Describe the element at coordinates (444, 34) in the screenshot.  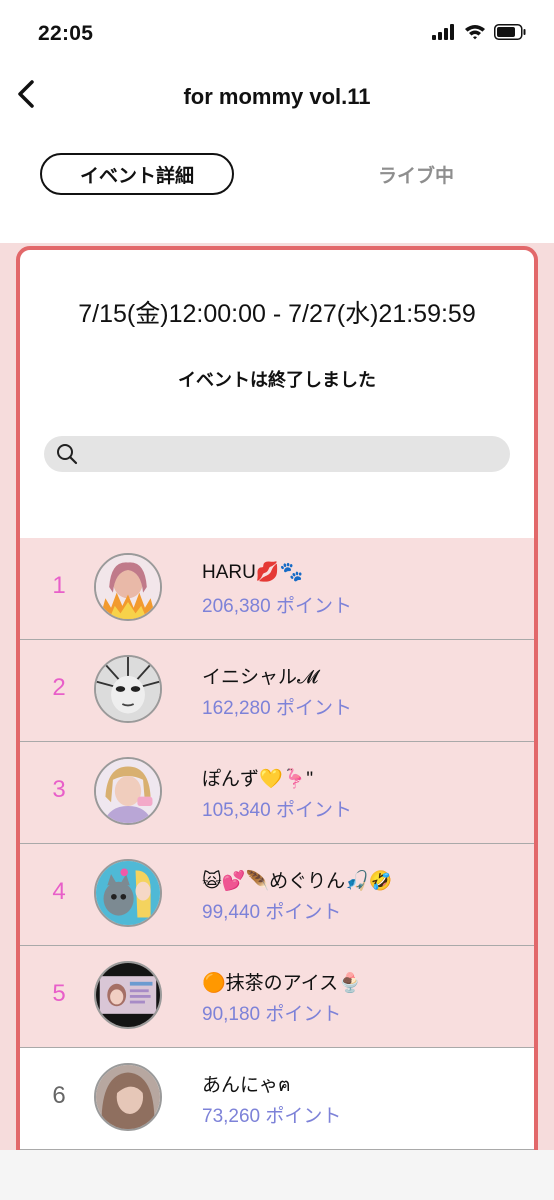
I see `signal-icon` at that location.